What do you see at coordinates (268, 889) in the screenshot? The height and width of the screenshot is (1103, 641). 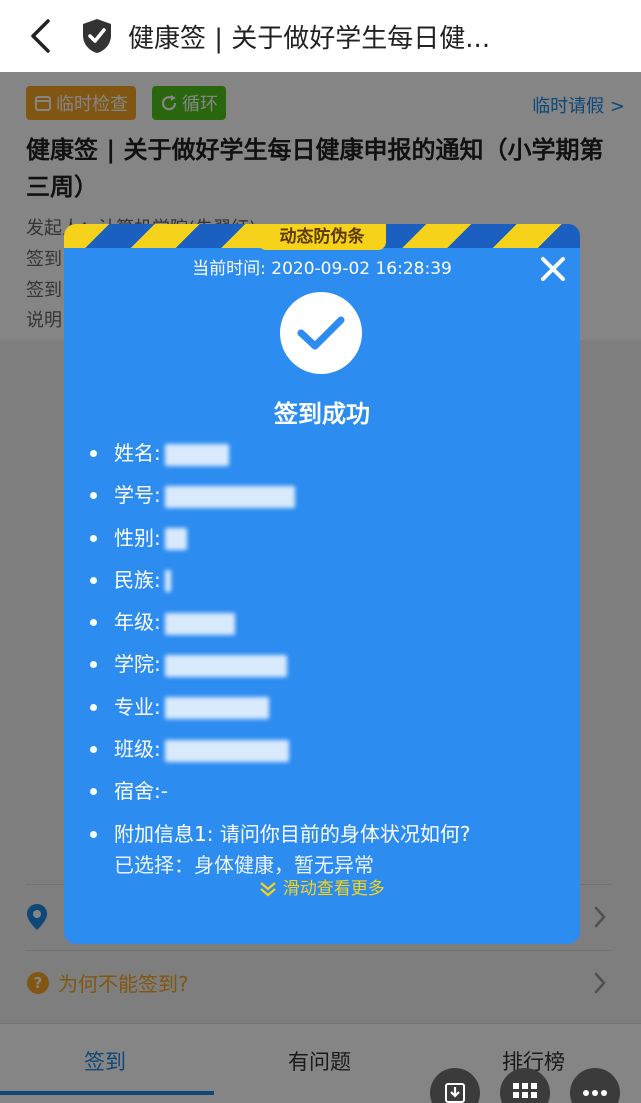 I see `double-chevron-down-icon` at bounding box center [268, 889].